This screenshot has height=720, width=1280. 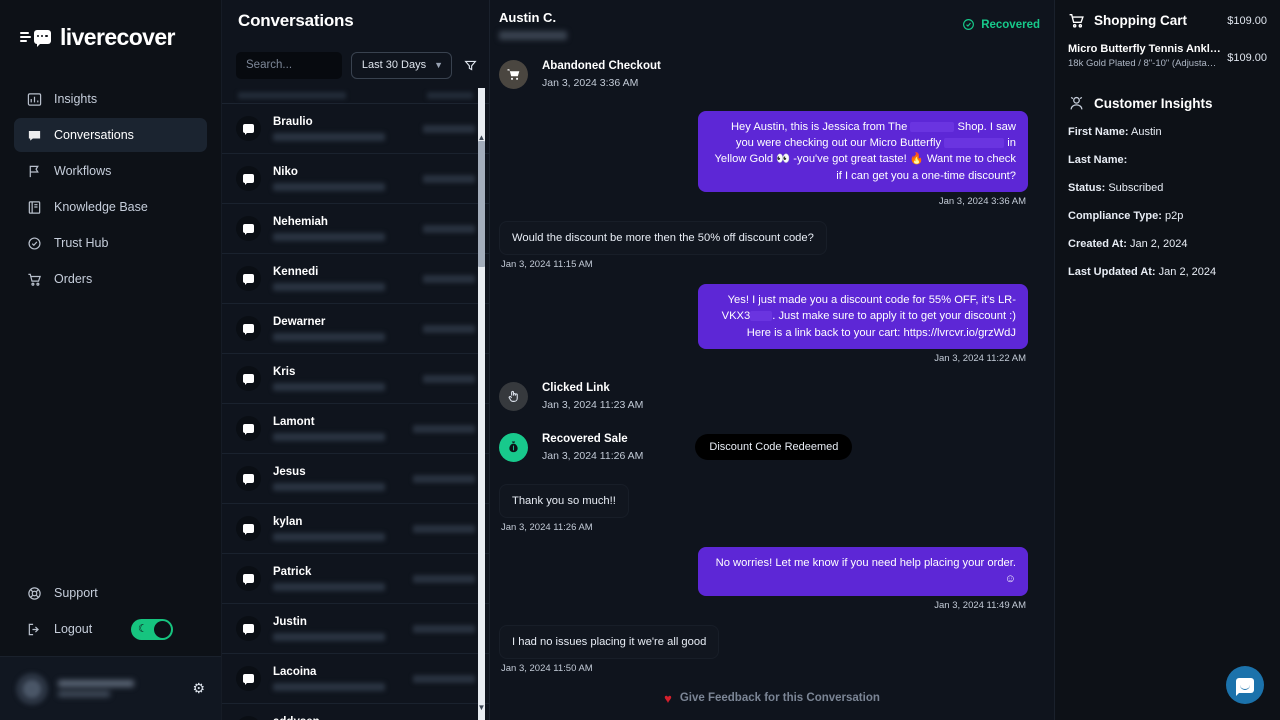 I want to click on list-item-name: Kennedi, so click(x=296, y=272).